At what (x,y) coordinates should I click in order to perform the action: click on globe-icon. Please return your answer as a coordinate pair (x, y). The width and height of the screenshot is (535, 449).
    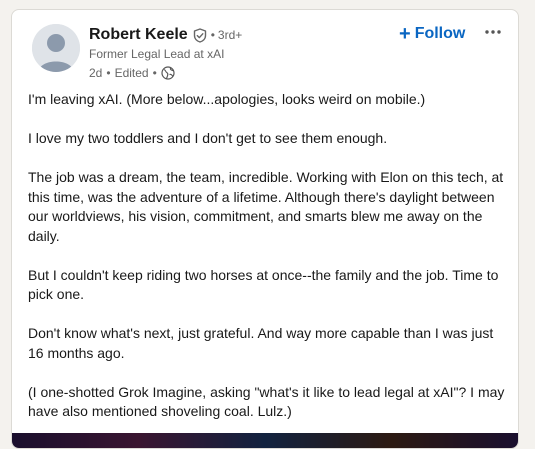
    Looking at the image, I should click on (168, 72).